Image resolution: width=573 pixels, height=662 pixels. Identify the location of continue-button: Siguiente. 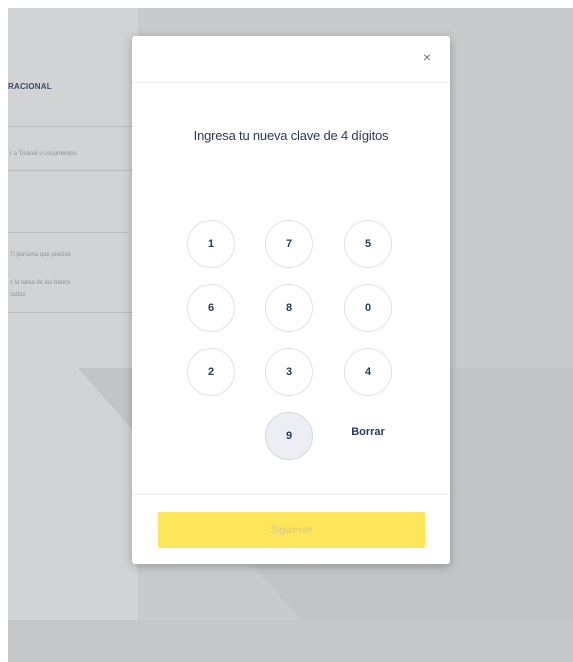
(291, 530).